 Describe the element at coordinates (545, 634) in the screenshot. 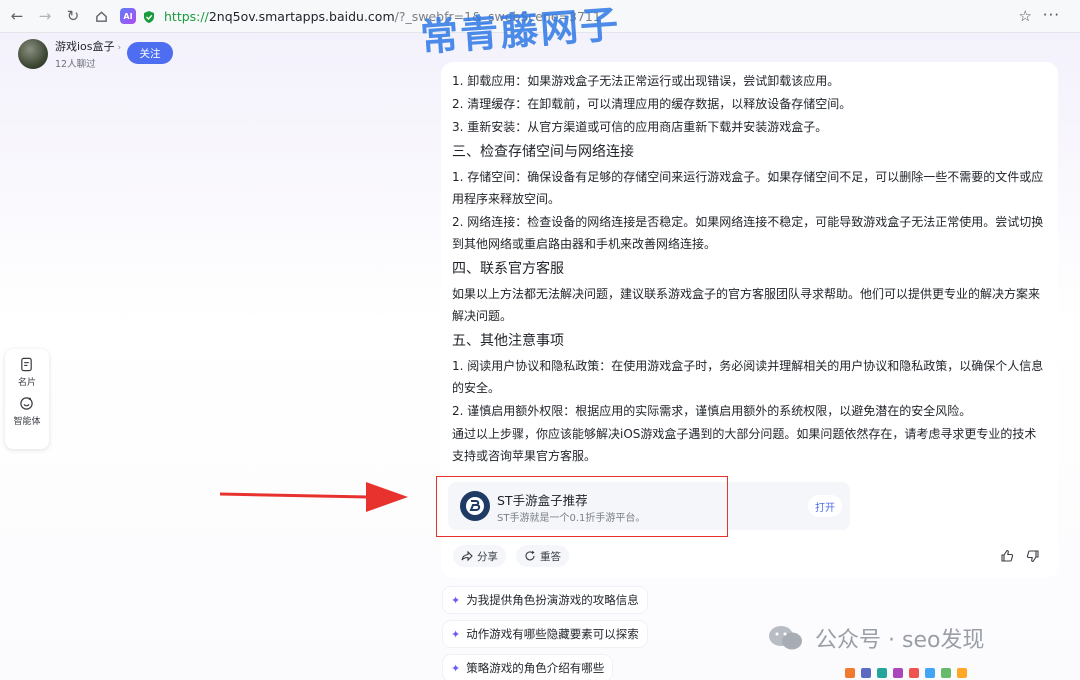

I see `suggestion-item: ✦ 动作游戏有哪些隐藏要素可以探索` at that location.